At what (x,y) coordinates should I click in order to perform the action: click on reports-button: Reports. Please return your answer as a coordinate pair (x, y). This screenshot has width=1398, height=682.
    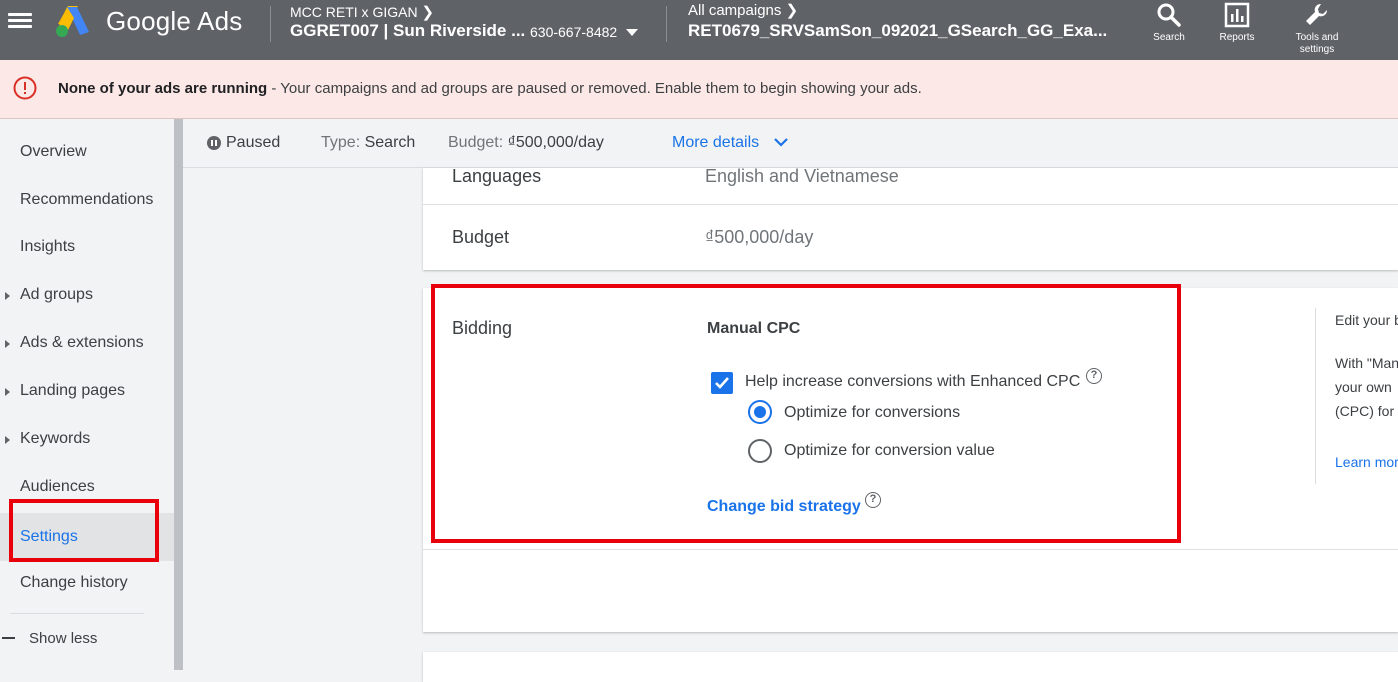
    Looking at the image, I should click on (1237, 30).